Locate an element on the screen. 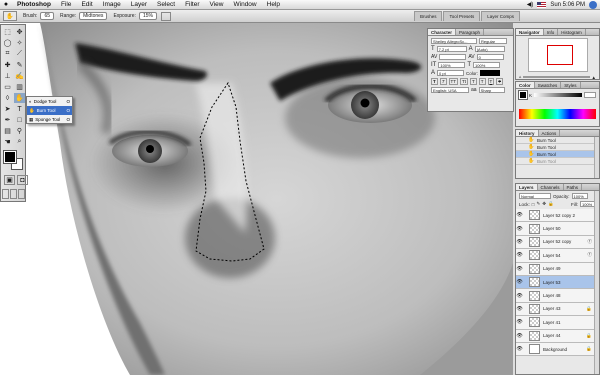 This screenshot has height=375, width=600. menu-help: Help is located at coordinates (273, 4).